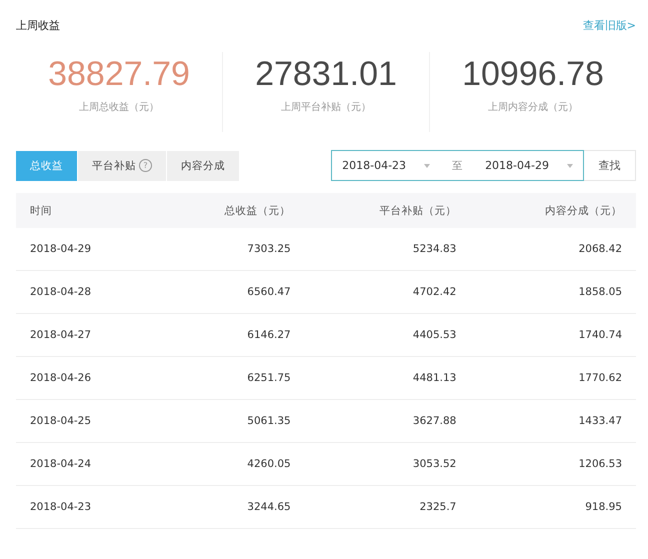 This screenshot has width=648, height=559. Describe the element at coordinates (230, 292) in the screenshot. I see `table-cell: 6560.47` at that location.